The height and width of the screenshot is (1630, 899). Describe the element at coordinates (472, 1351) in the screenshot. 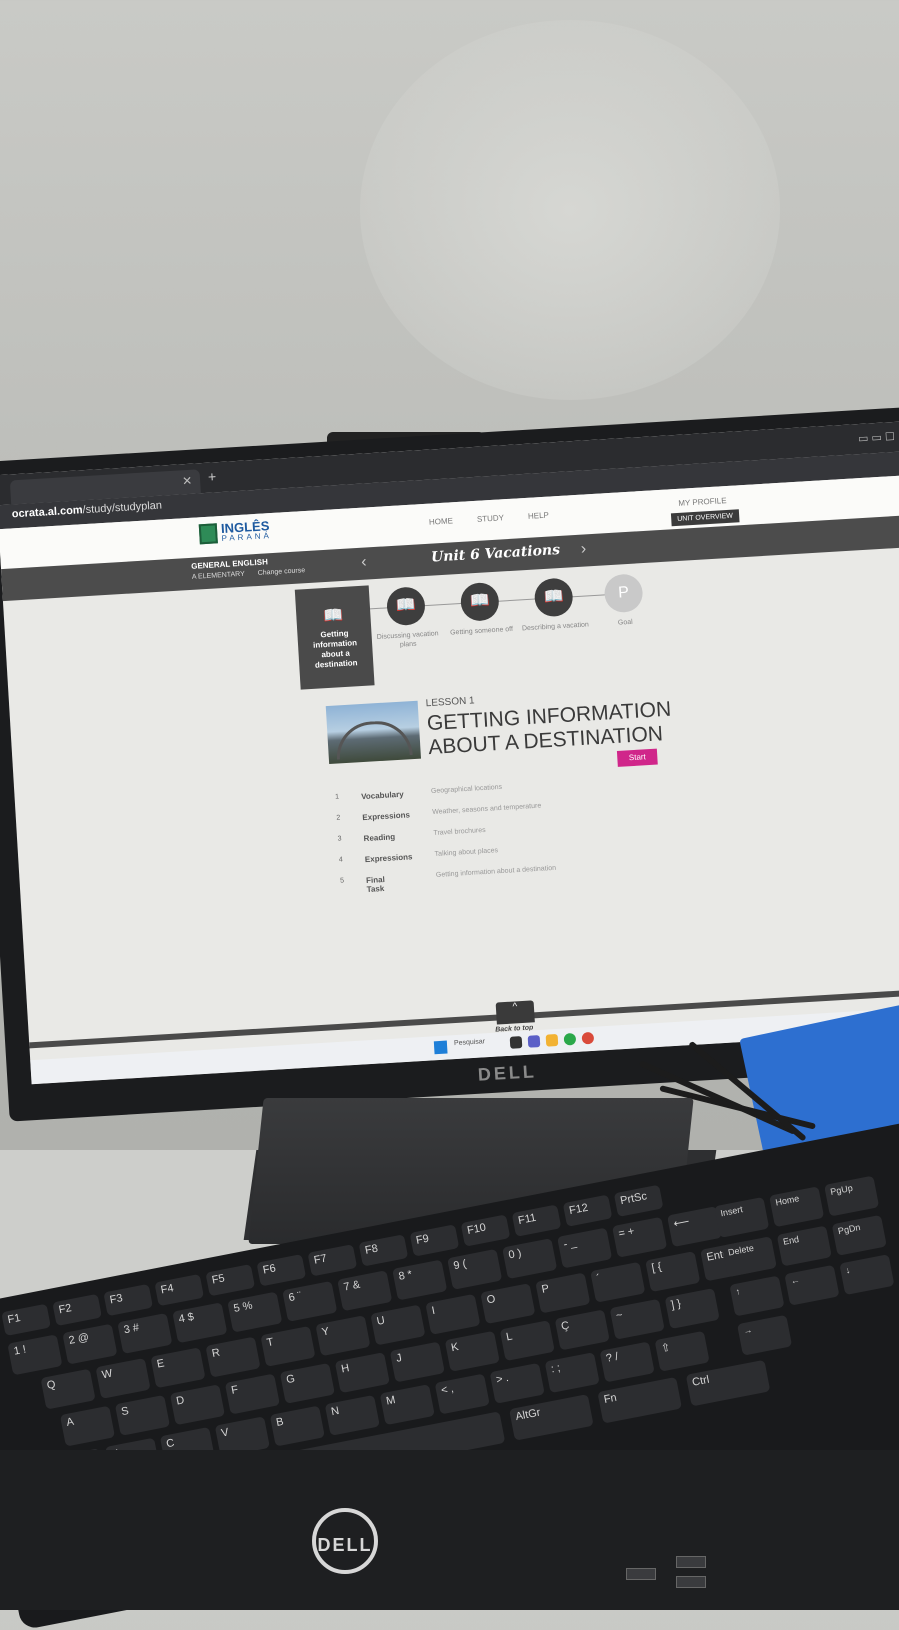

I see `keyboard-key: K` at that location.